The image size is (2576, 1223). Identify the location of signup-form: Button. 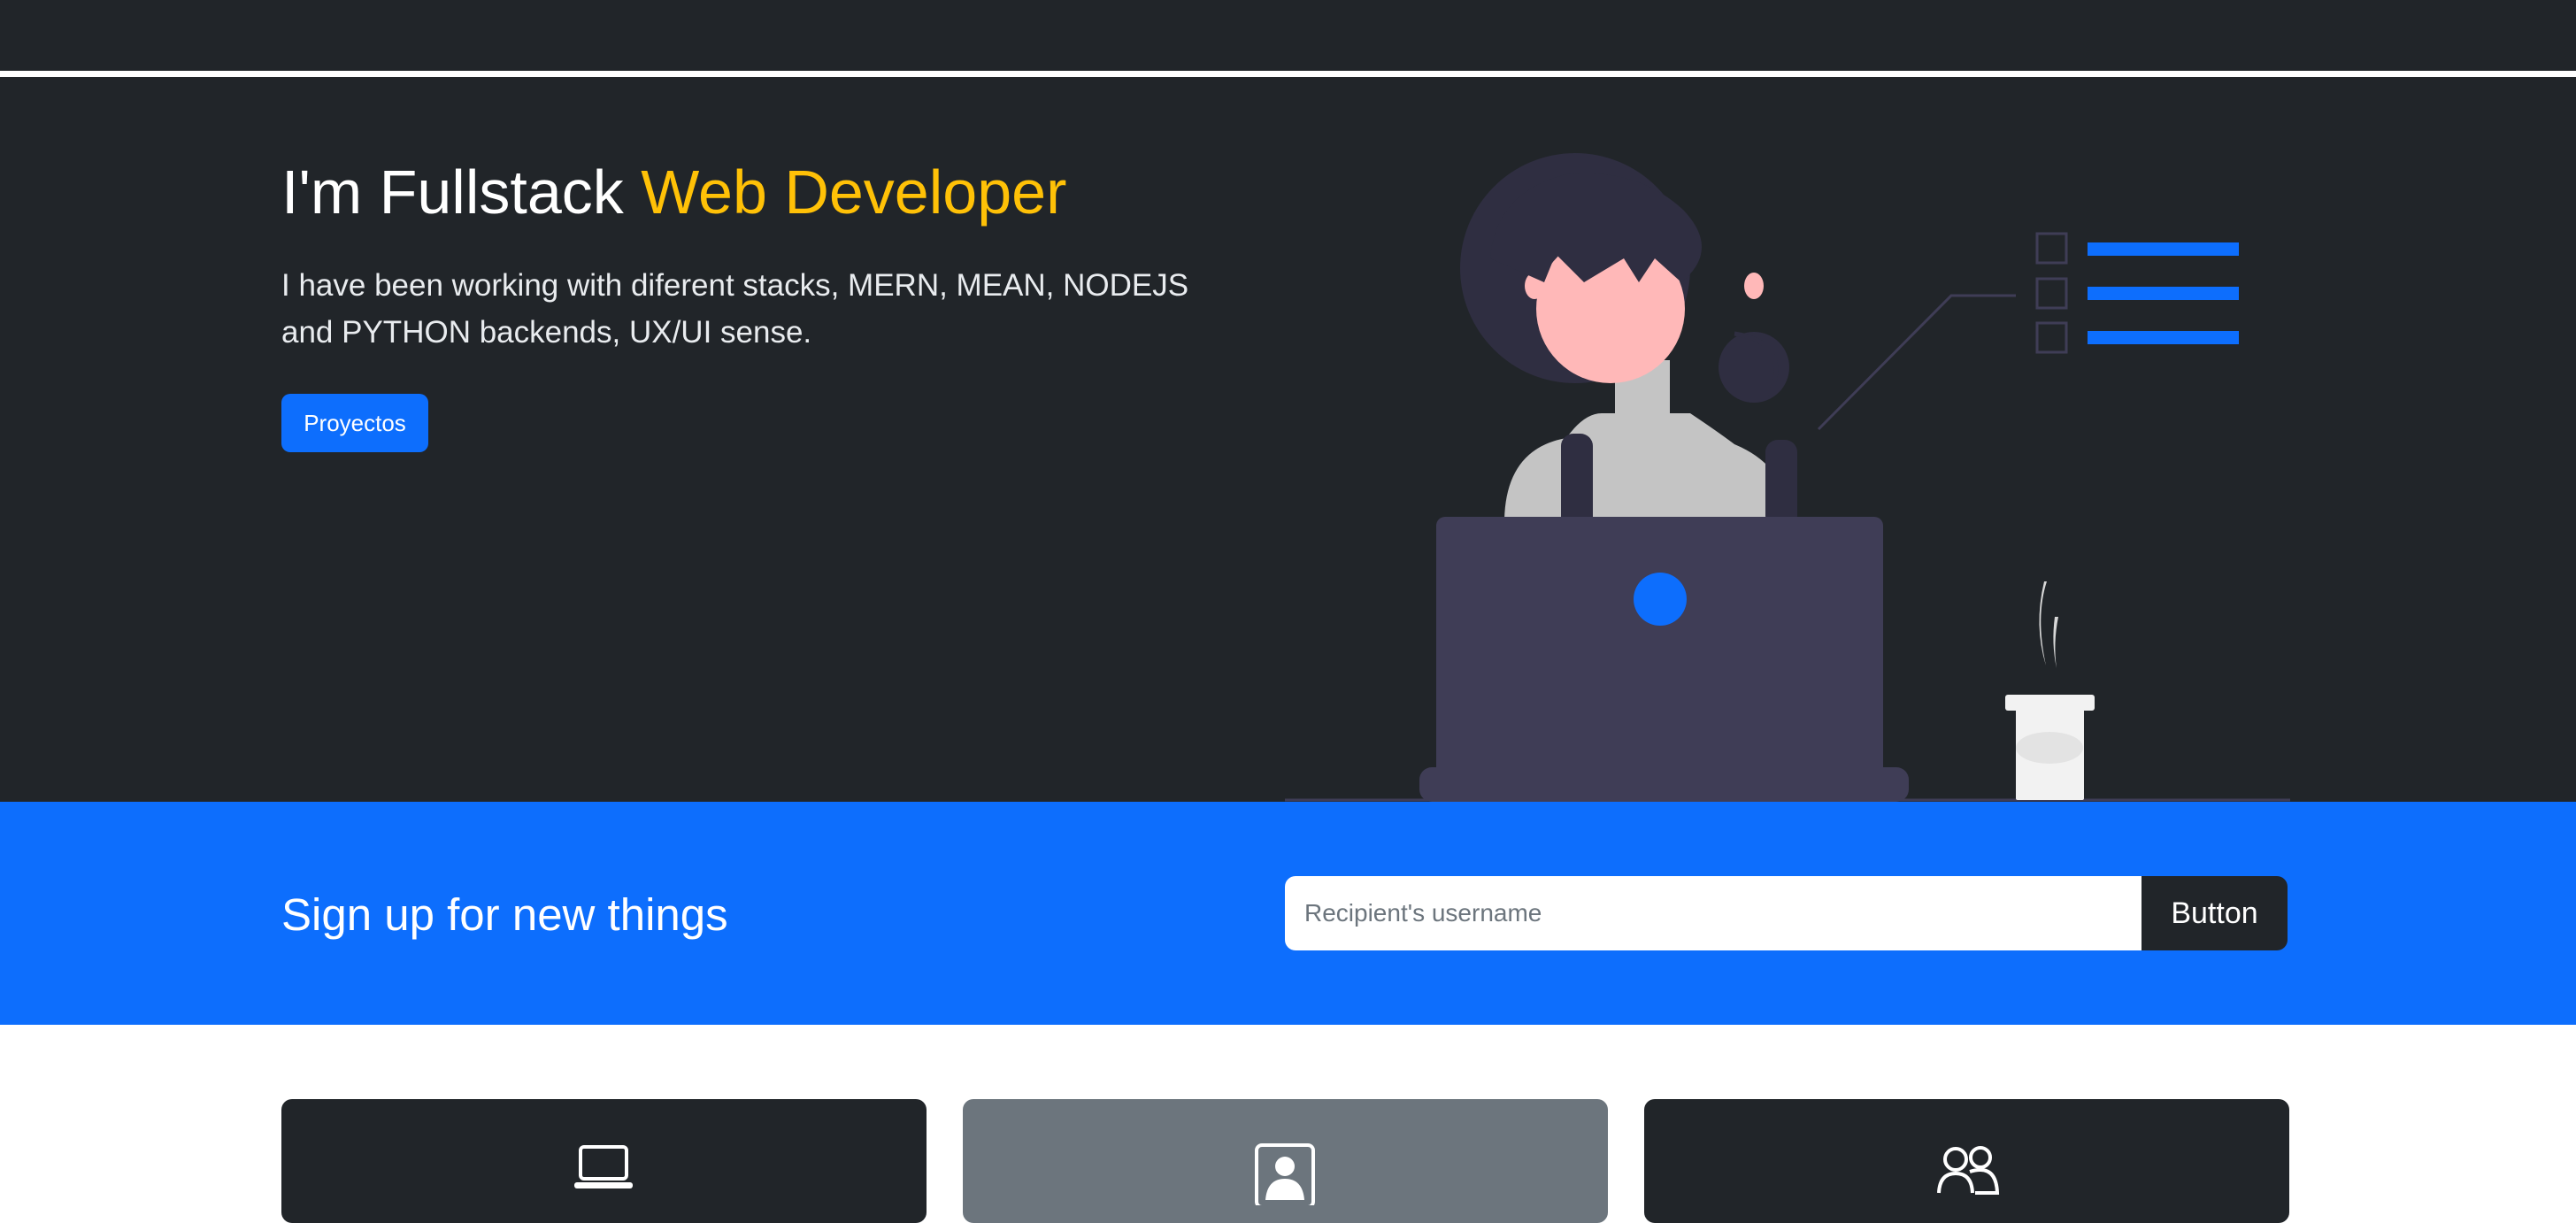
(1786, 913).